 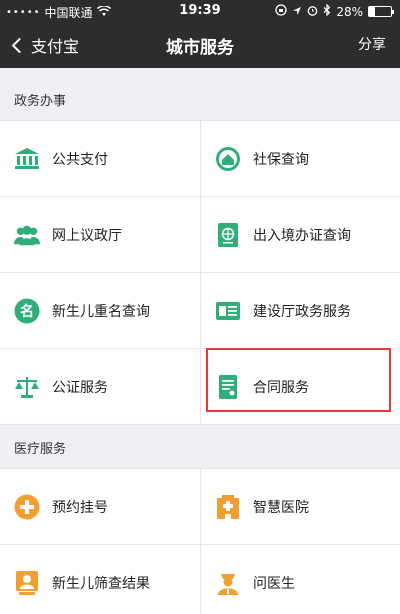 What do you see at coordinates (27, 583) in the screenshot?
I see `baby-icon` at bounding box center [27, 583].